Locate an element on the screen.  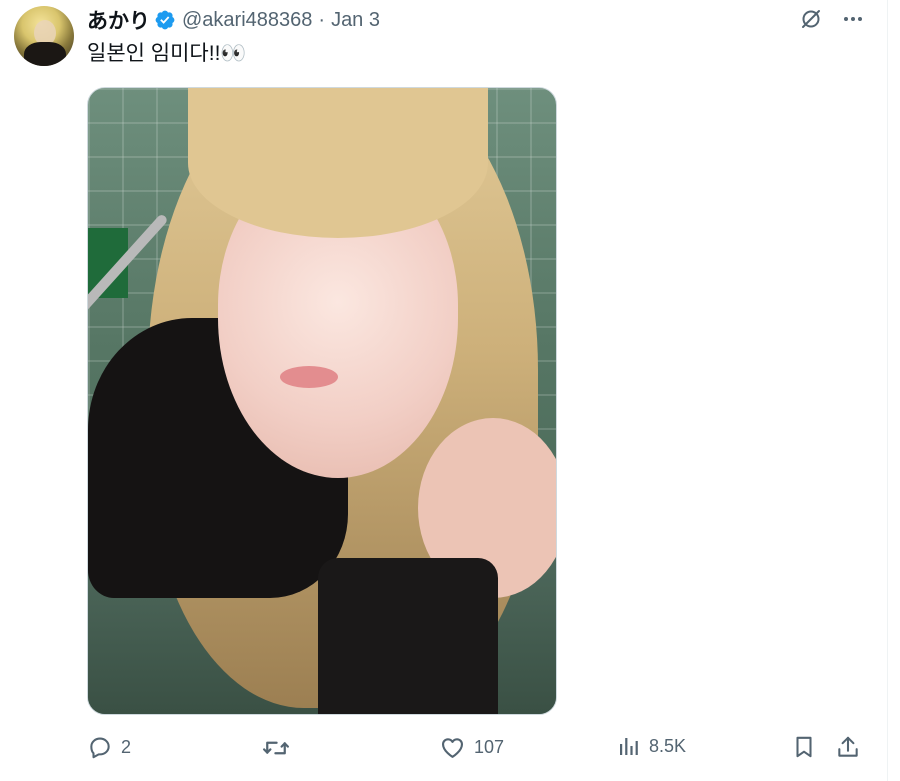
tweet-text: 일본인 임미다!!👀 is located at coordinates (167, 53).